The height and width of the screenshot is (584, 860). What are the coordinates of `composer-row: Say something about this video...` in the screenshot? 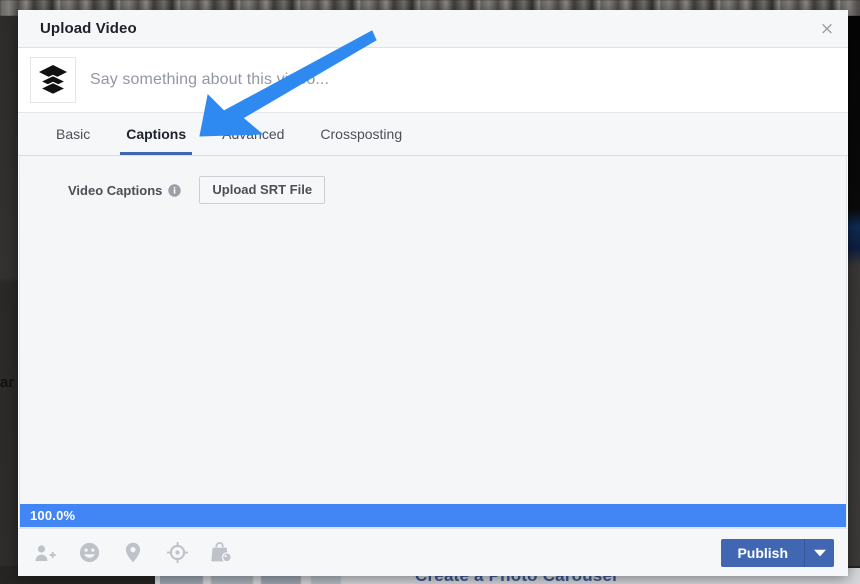 It's located at (433, 80).